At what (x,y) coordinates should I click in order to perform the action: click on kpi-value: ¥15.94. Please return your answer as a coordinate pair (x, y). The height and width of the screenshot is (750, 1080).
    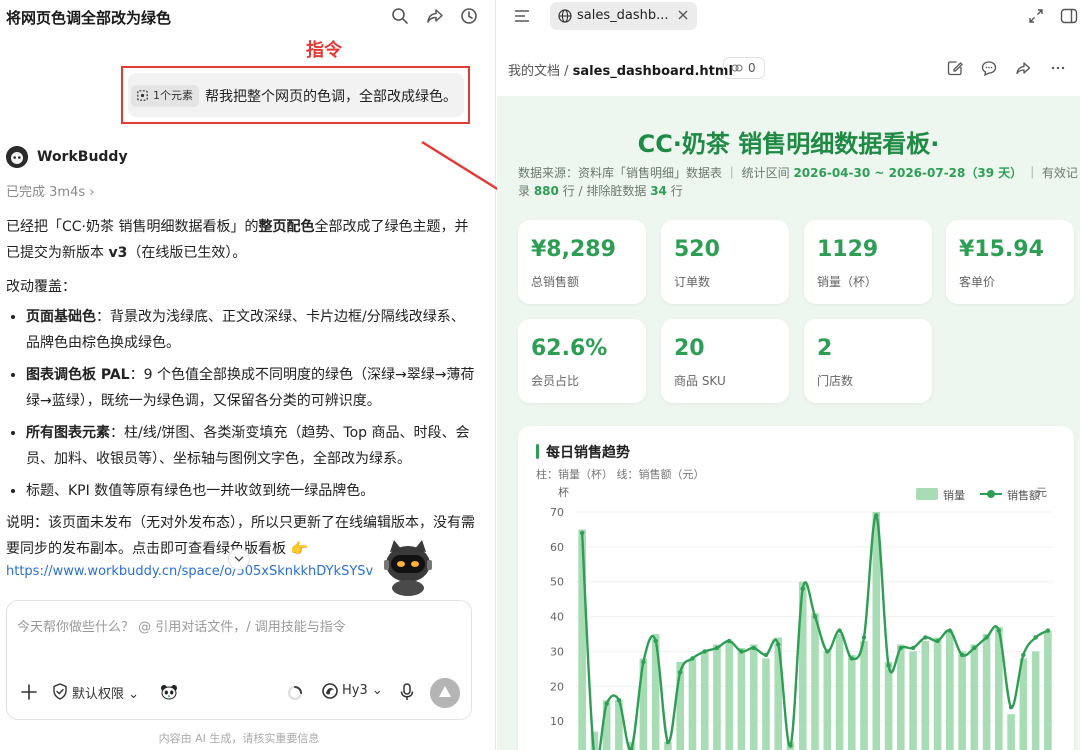
    Looking at the image, I should click on (1001, 249).